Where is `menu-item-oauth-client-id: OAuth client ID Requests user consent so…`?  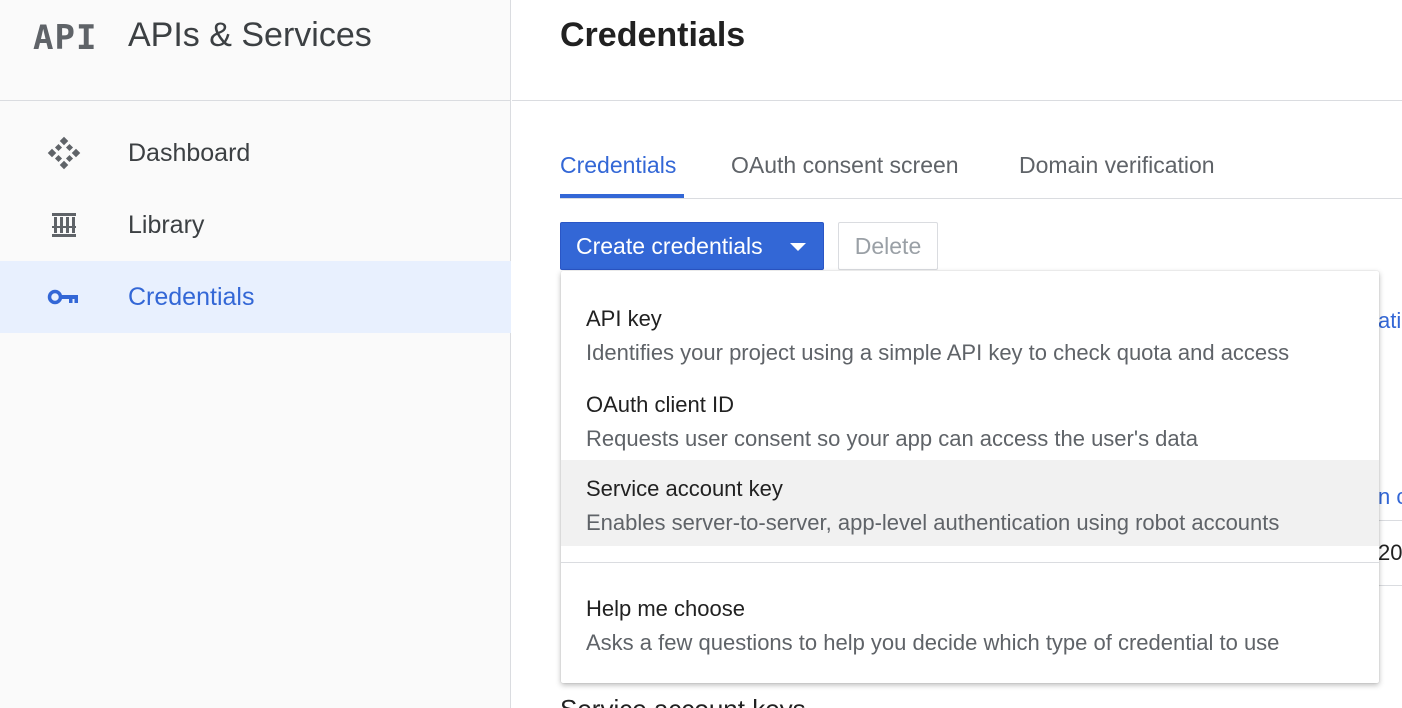 menu-item-oauth-client-id: OAuth client ID Requests user consent so… is located at coordinates (970, 419).